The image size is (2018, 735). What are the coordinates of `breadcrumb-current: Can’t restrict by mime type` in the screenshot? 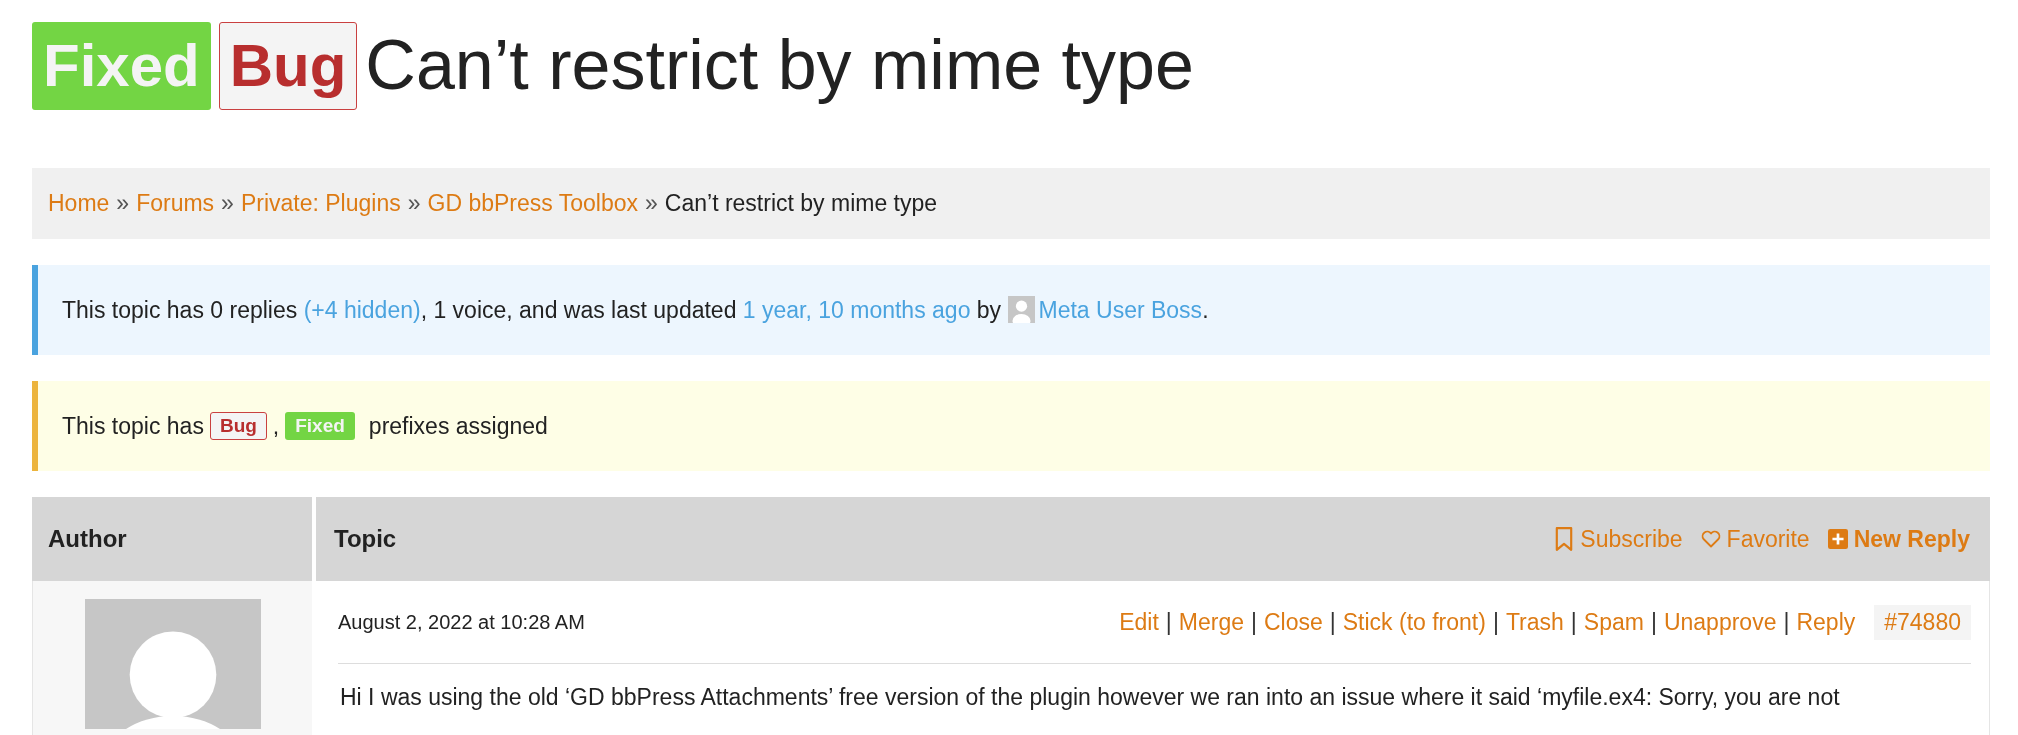 It's located at (801, 203).